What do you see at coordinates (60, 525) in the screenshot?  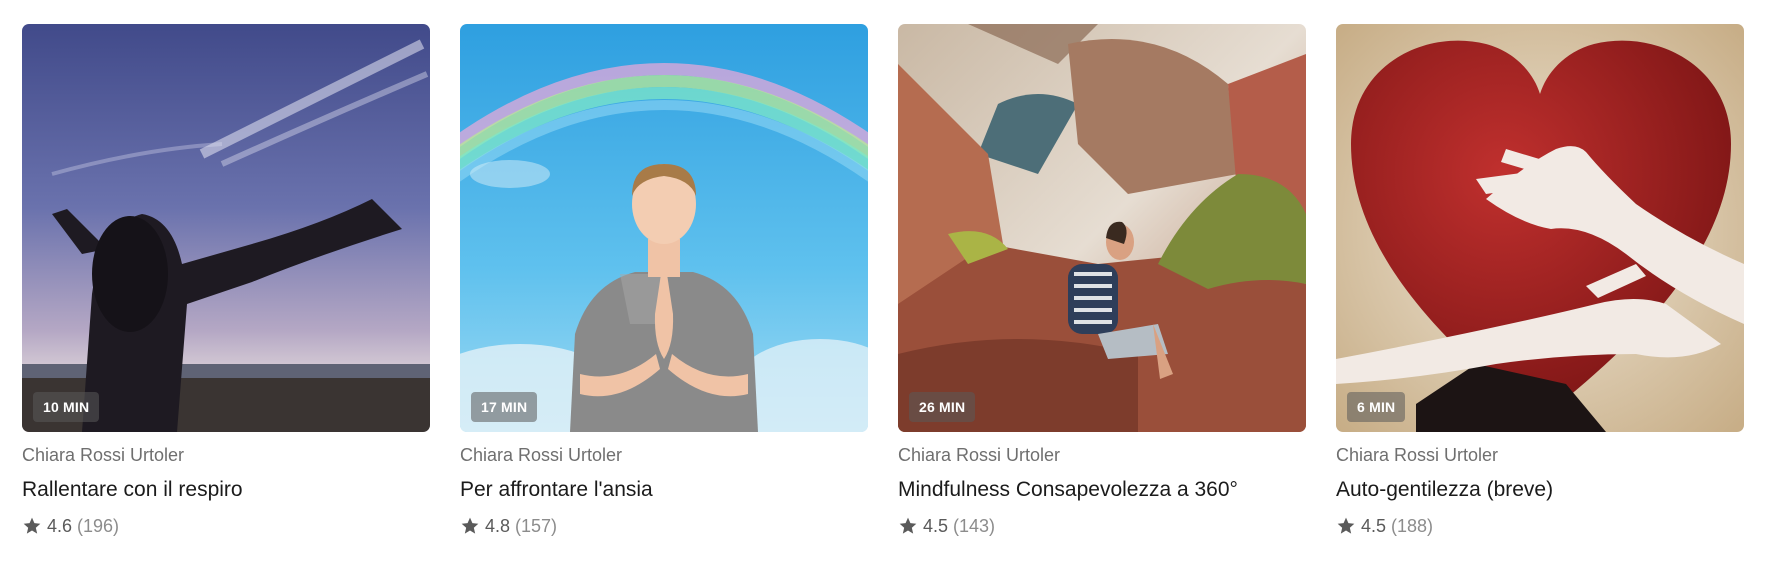 I see `rating-score: 4.6` at bounding box center [60, 525].